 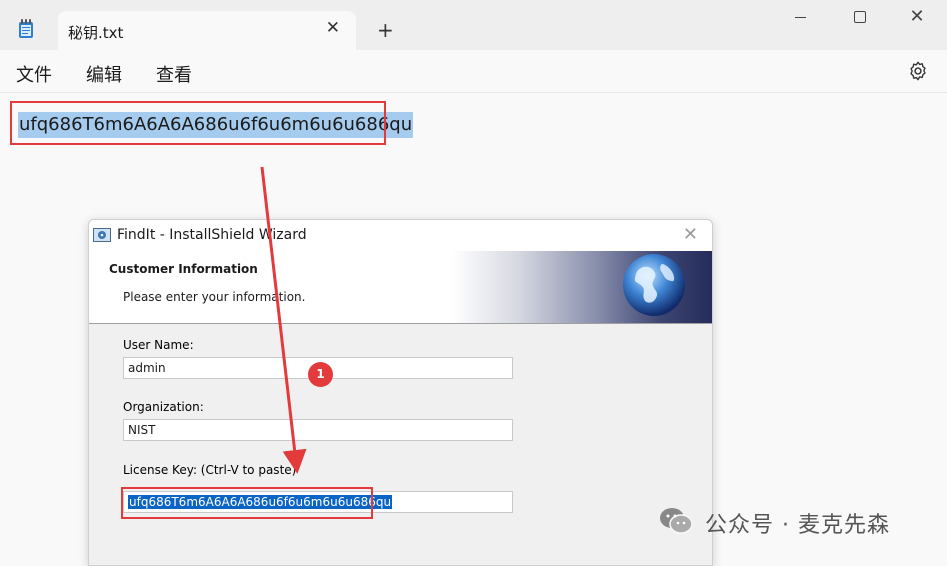 I want to click on gear-icon, so click(x=918, y=71).